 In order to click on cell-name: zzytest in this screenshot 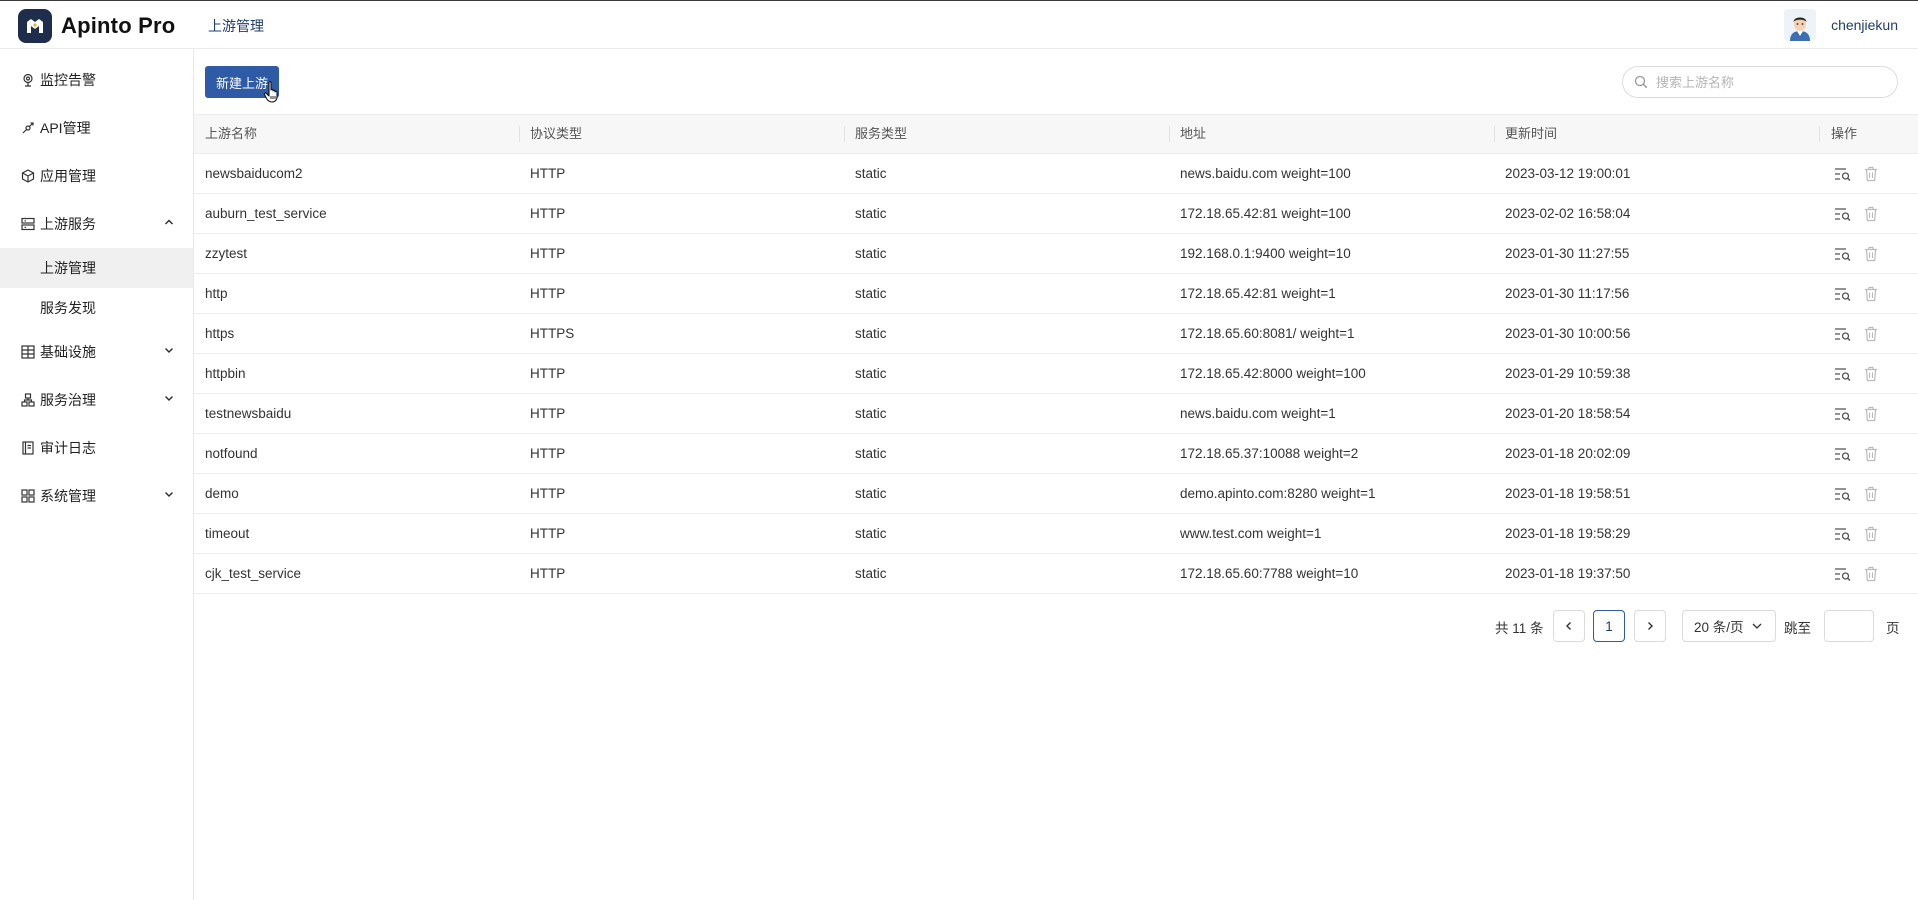, I will do `click(226, 253)`.